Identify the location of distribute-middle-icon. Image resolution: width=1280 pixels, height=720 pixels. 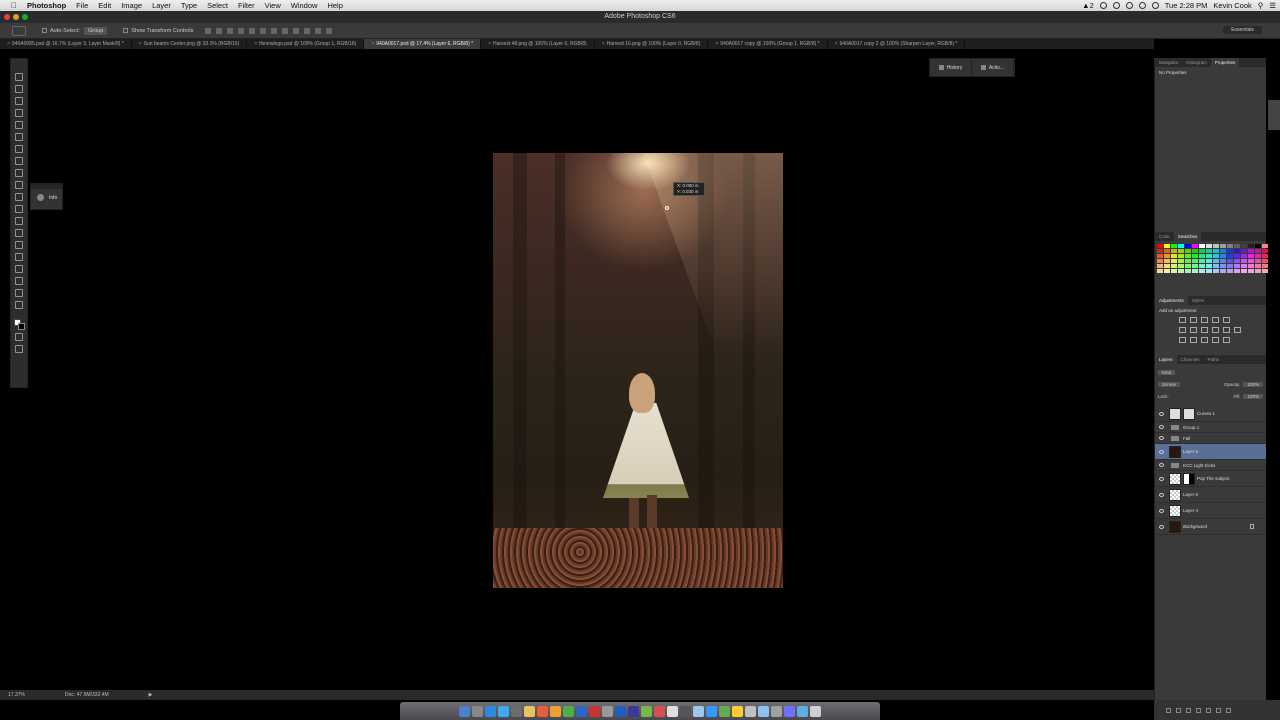
(285, 30).